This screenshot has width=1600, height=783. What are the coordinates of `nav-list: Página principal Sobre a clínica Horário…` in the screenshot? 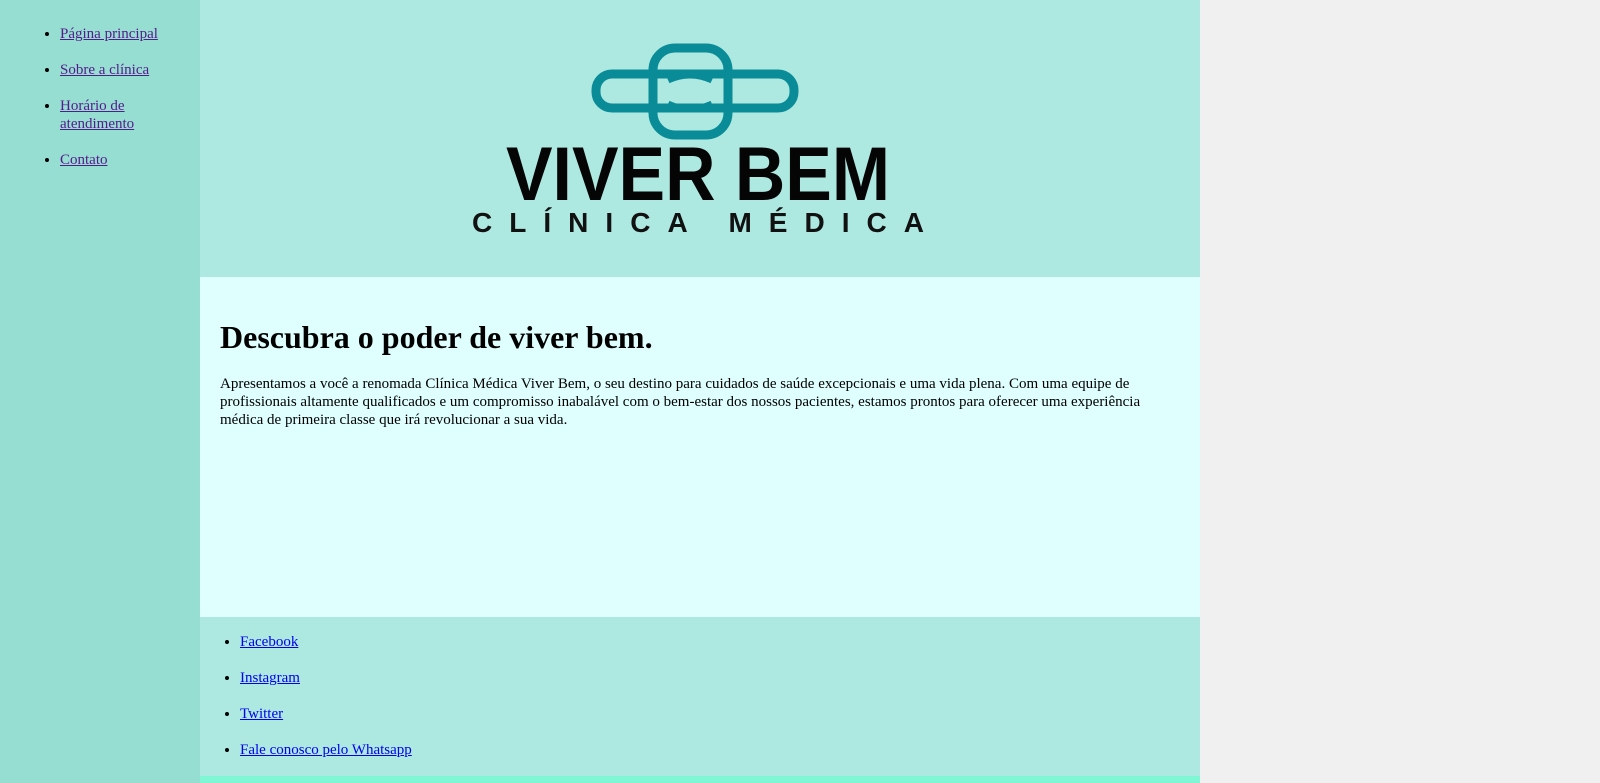 It's located at (100, 84).